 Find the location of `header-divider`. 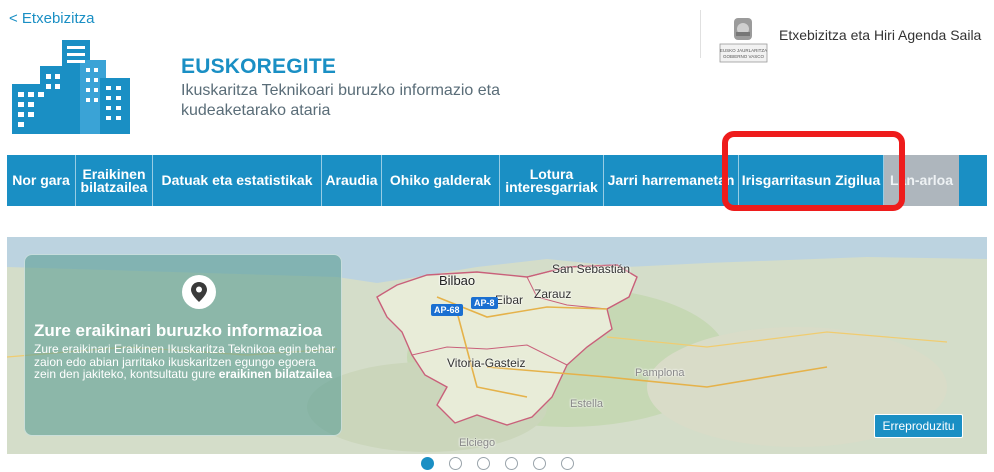

header-divider is located at coordinates (700, 34).